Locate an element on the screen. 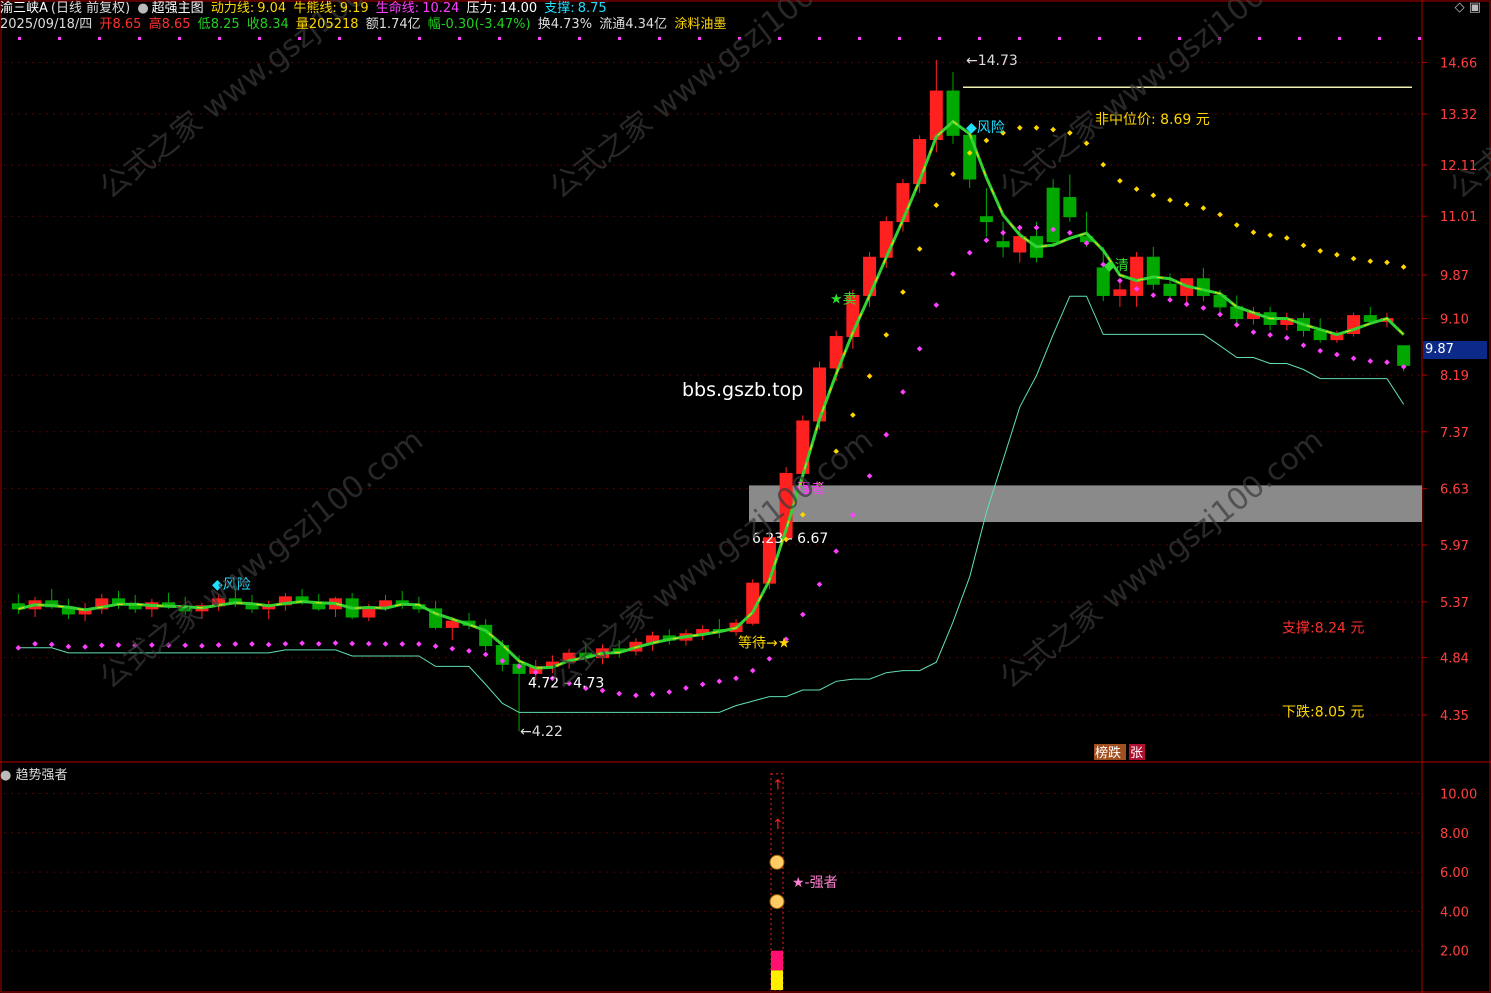  corner-icons: ◇ ▣ is located at coordinates (1468, 7).